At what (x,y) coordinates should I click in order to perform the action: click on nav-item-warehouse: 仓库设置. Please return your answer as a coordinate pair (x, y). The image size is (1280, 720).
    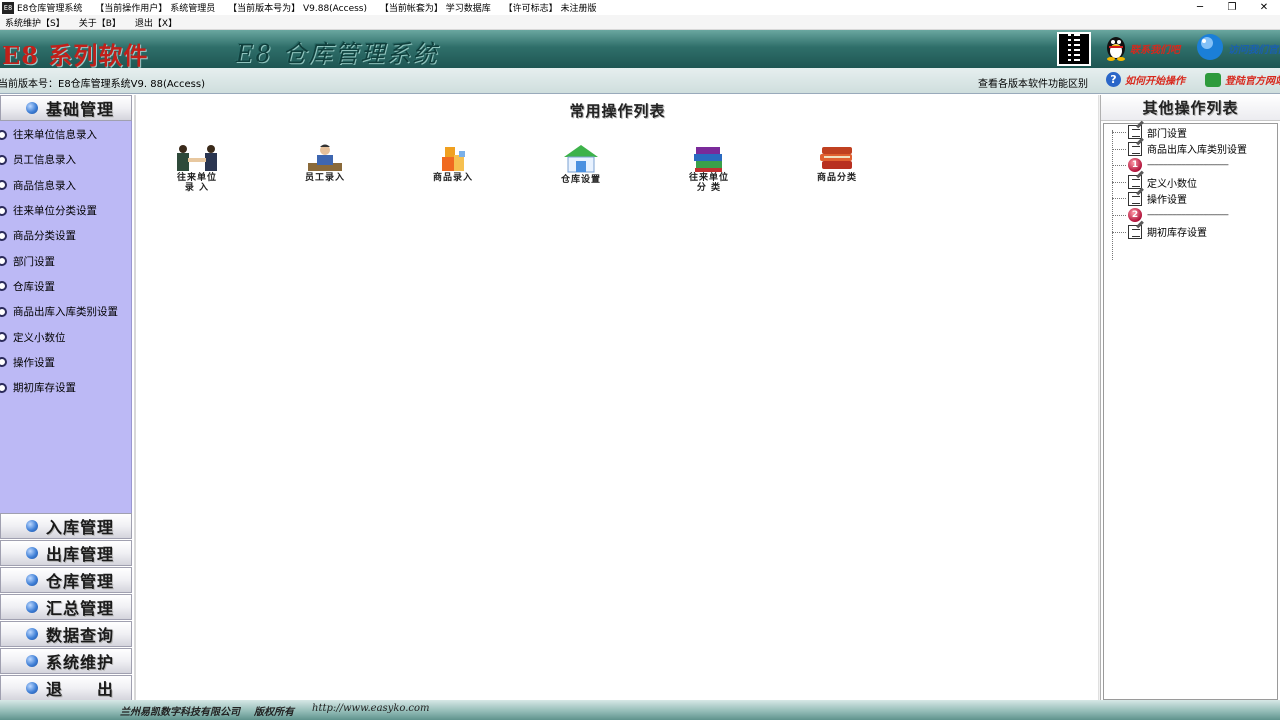
    Looking at the image, I should click on (65, 286).